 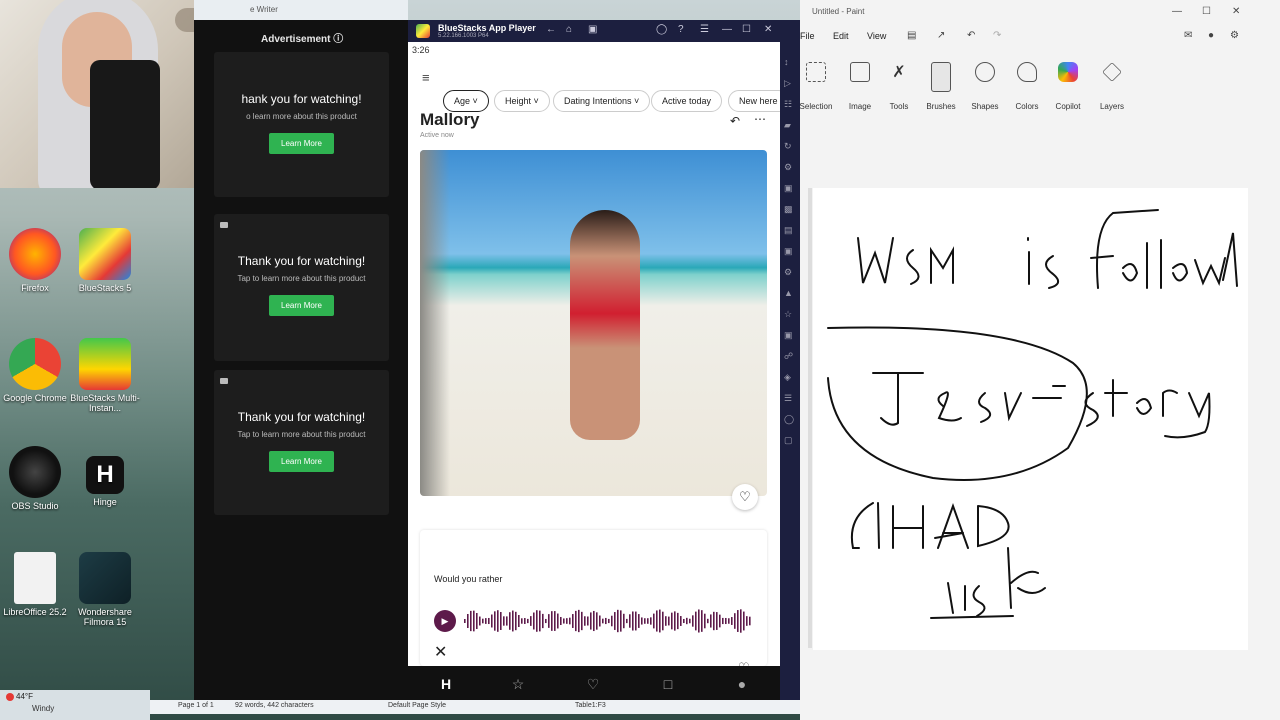 What do you see at coordinates (941, 35) in the screenshot?
I see `share-icon: ↗` at bounding box center [941, 35].